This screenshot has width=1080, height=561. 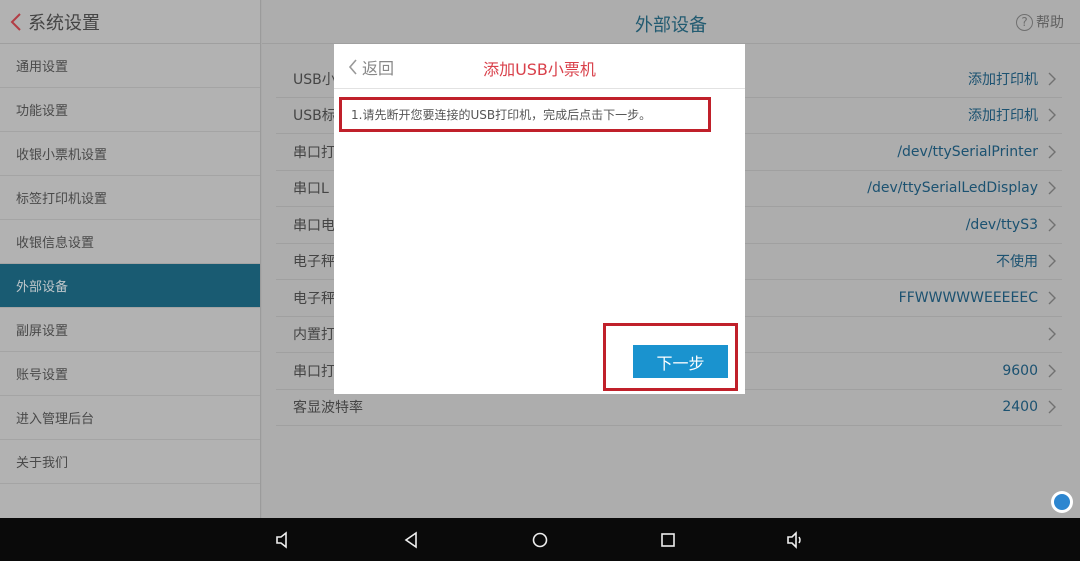 I want to click on volume-up-icon, so click(x=796, y=540).